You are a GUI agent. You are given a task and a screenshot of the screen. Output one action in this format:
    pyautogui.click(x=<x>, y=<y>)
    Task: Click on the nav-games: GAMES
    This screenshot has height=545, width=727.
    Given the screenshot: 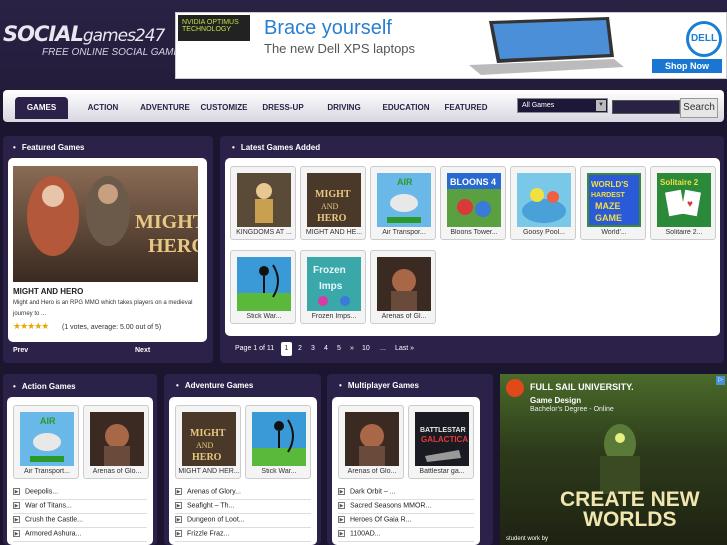 What is the action you would take?
    pyautogui.click(x=41, y=108)
    